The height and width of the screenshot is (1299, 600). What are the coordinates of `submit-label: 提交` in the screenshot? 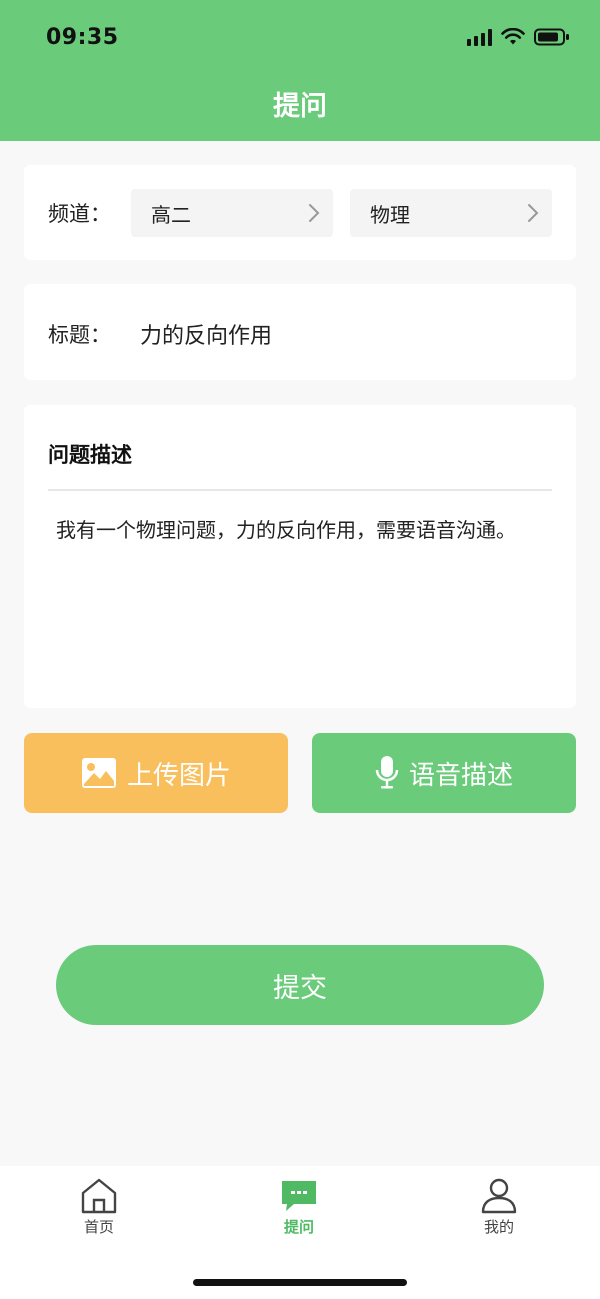 It's located at (300, 988).